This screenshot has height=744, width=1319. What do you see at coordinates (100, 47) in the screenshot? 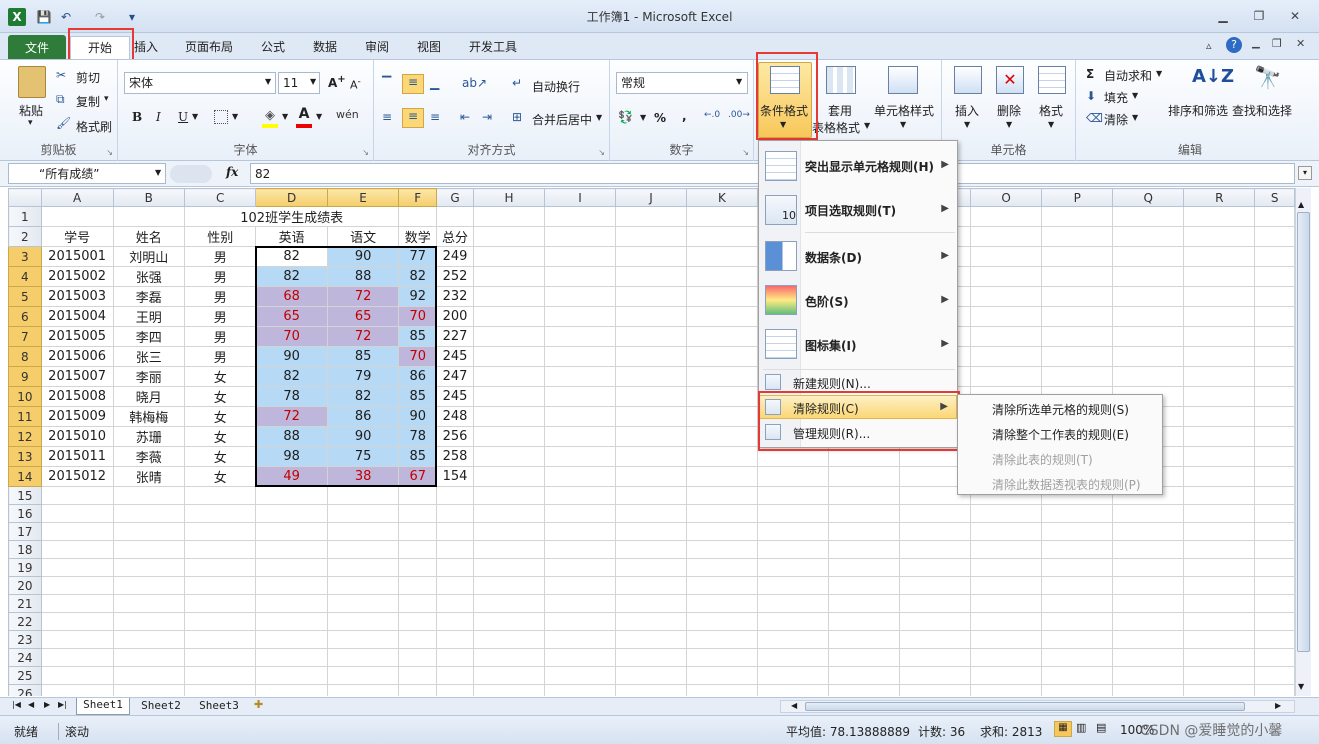
I see `tab-home: 开始` at bounding box center [100, 47].